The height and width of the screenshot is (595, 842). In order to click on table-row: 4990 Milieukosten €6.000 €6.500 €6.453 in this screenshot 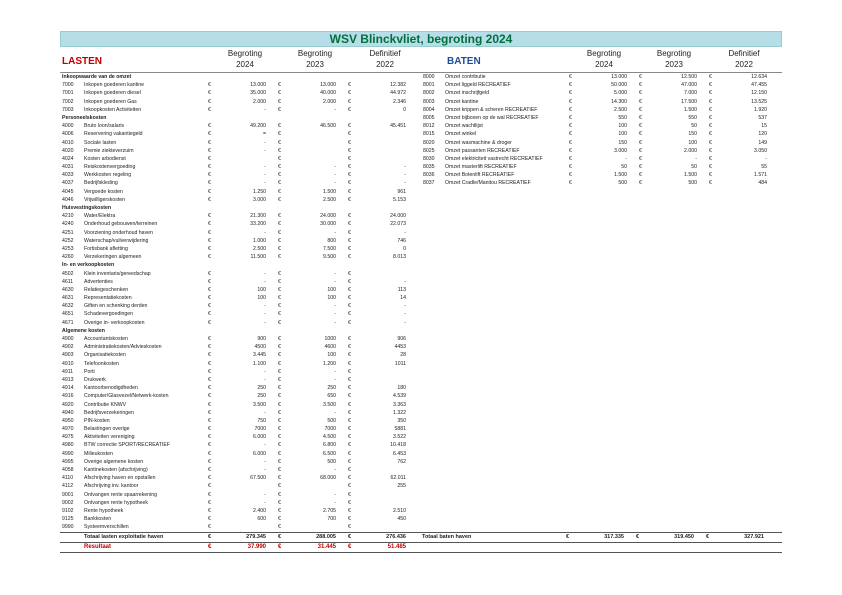, I will do `click(240, 454)`.